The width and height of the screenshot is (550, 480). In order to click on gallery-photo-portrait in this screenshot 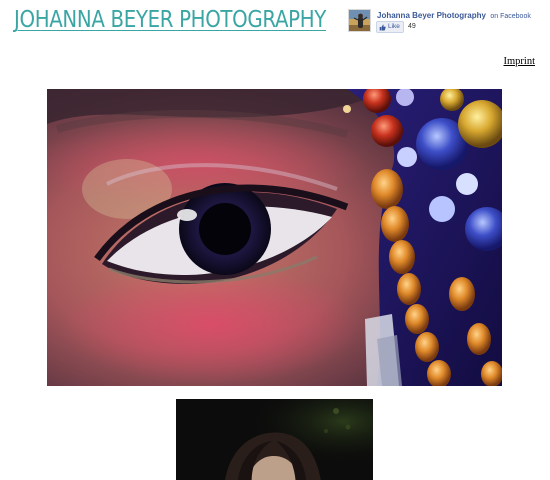, I will do `click(274, 439)`.